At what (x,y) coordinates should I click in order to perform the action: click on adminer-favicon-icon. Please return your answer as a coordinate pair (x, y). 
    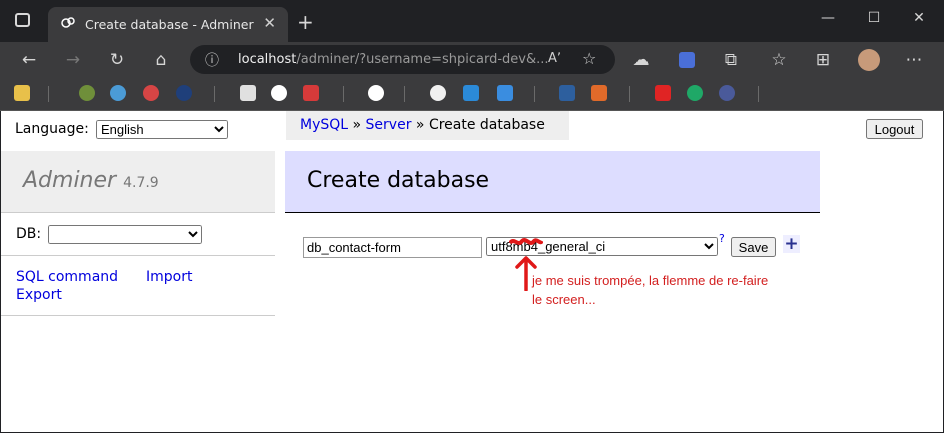
    Looking at the image, I should click on (68, 22).